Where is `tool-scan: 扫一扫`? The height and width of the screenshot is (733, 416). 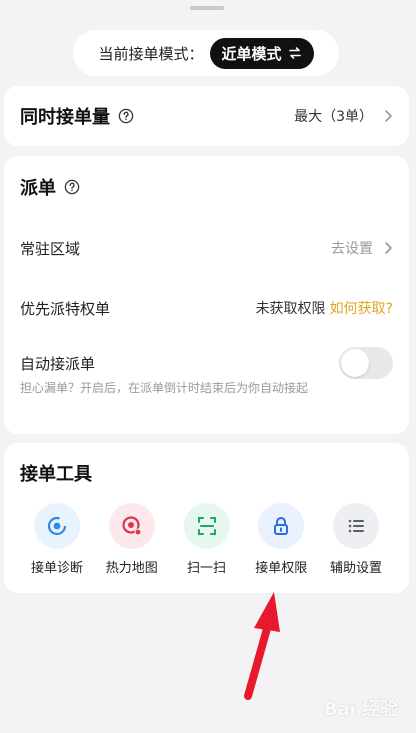
tool-scan: 扫一扫 is located at coordinates (207, 539).